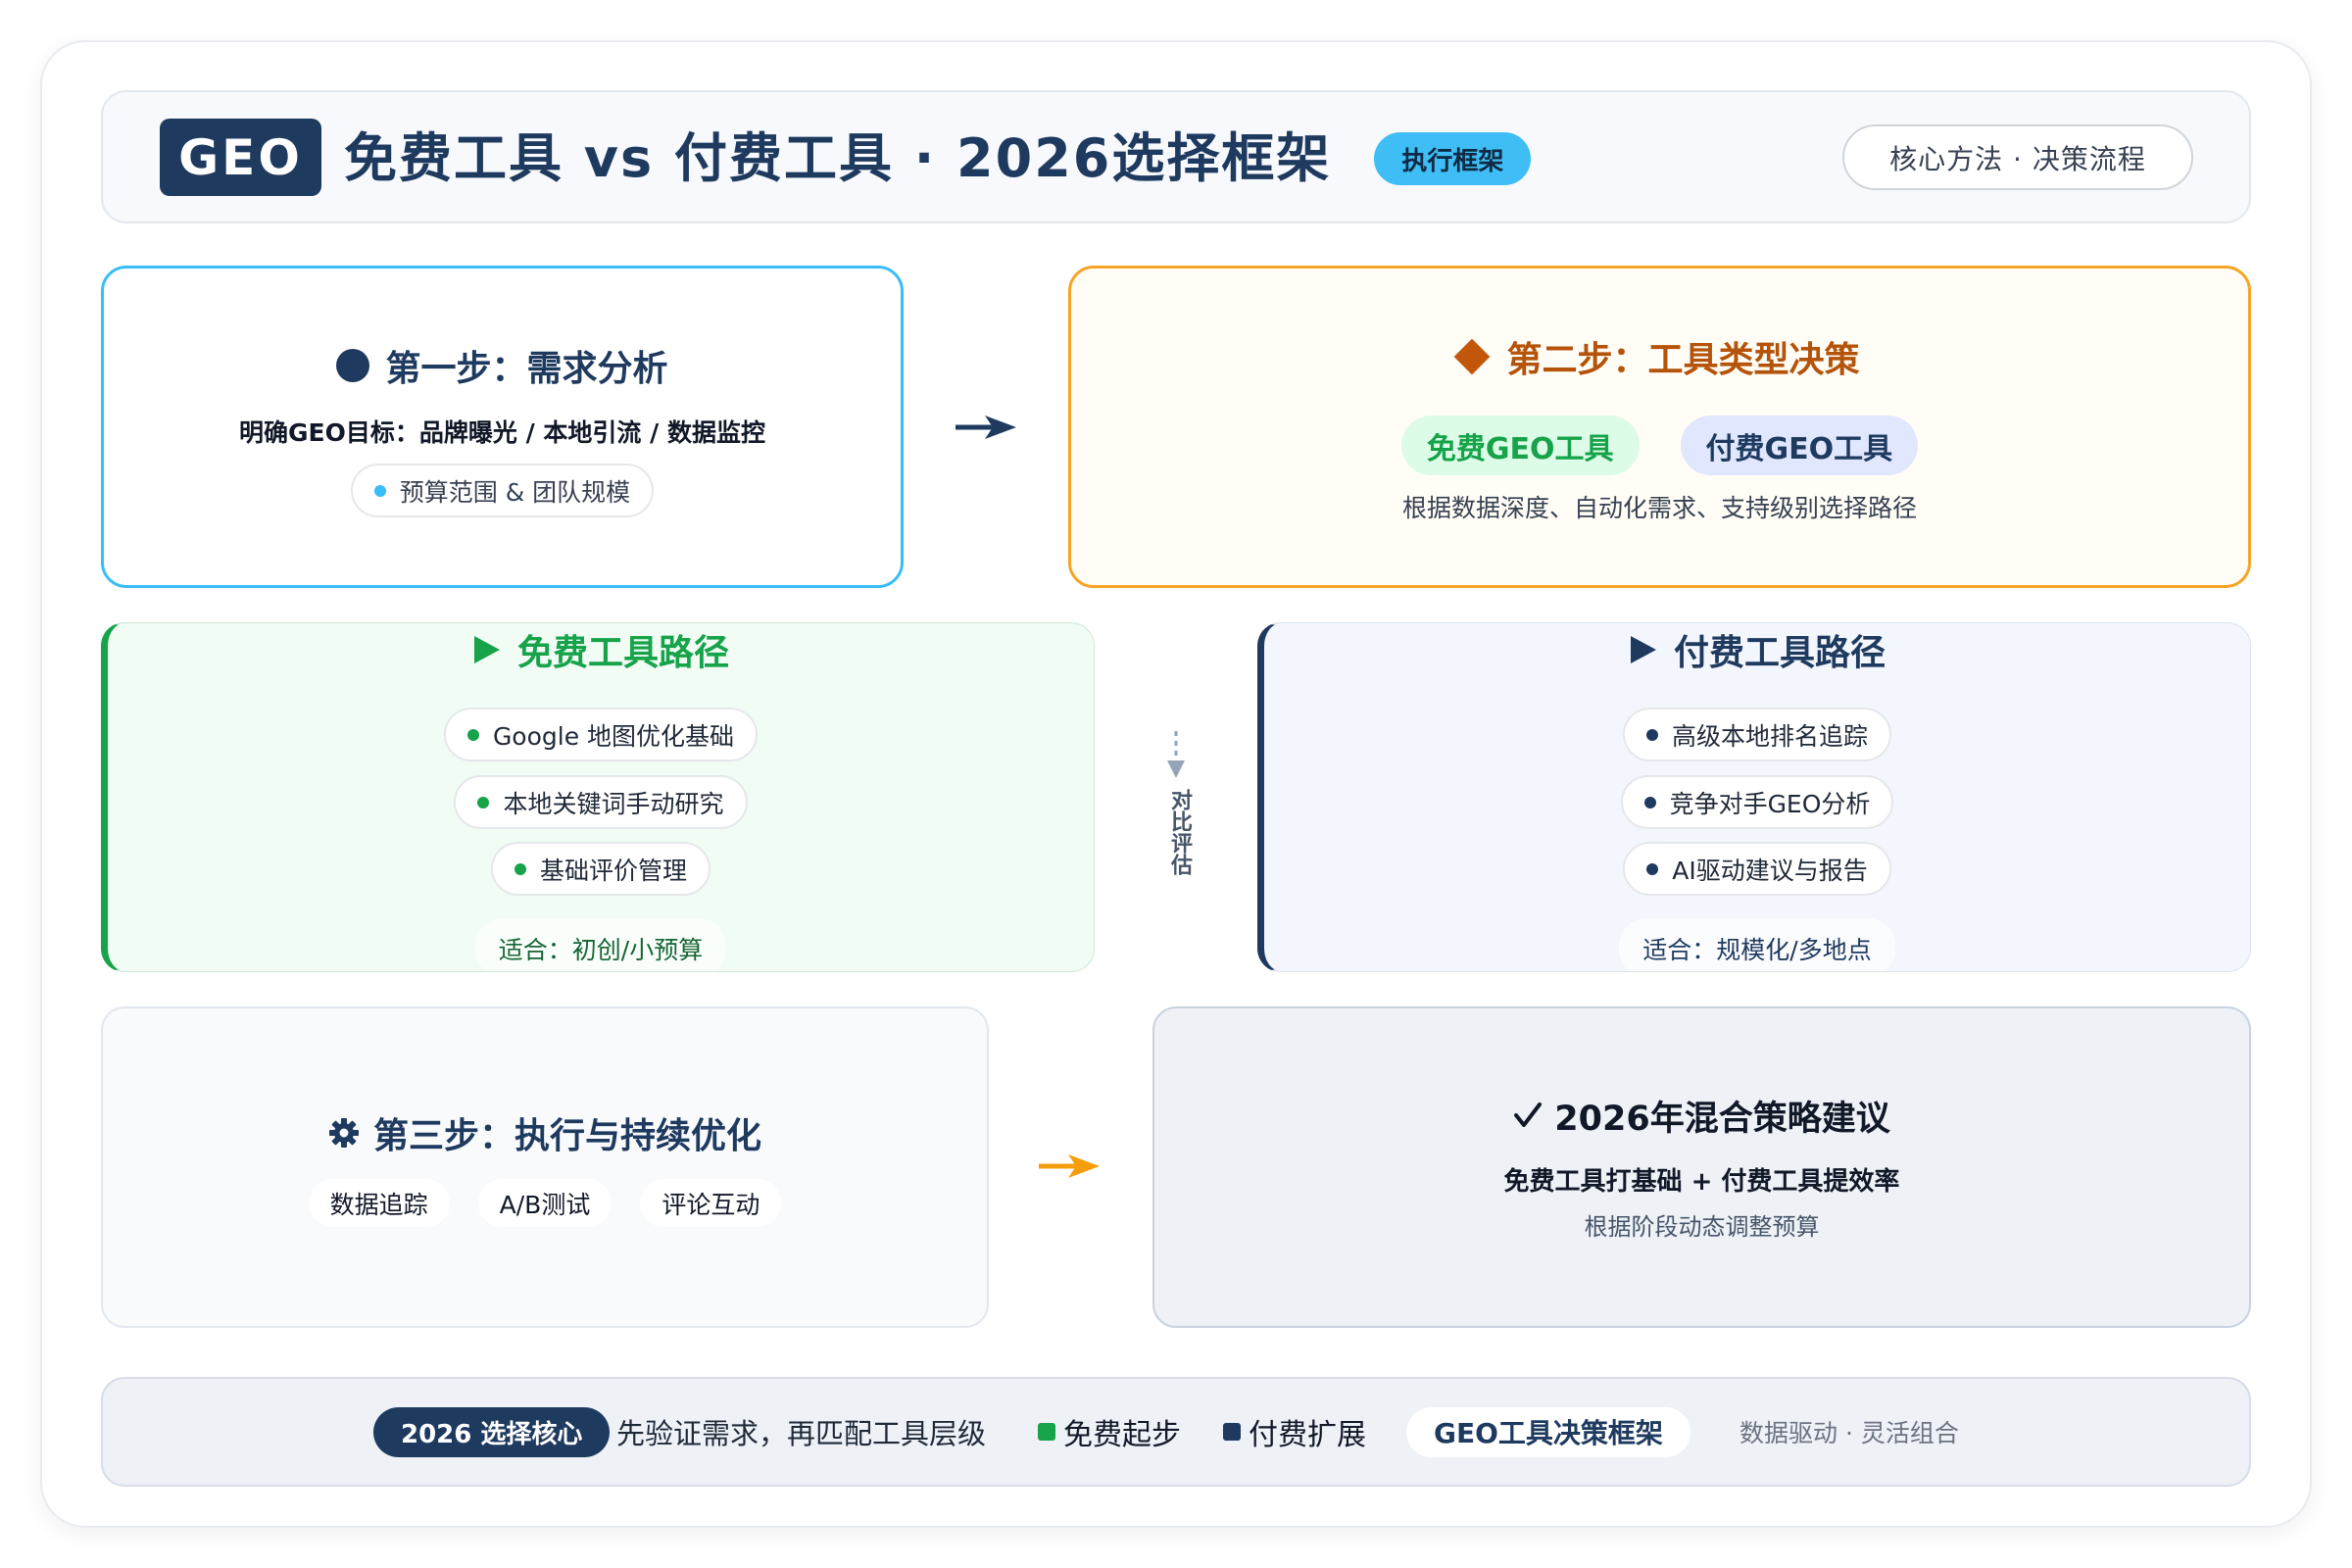  I want to click on check-icon, so click(1528, 1114).